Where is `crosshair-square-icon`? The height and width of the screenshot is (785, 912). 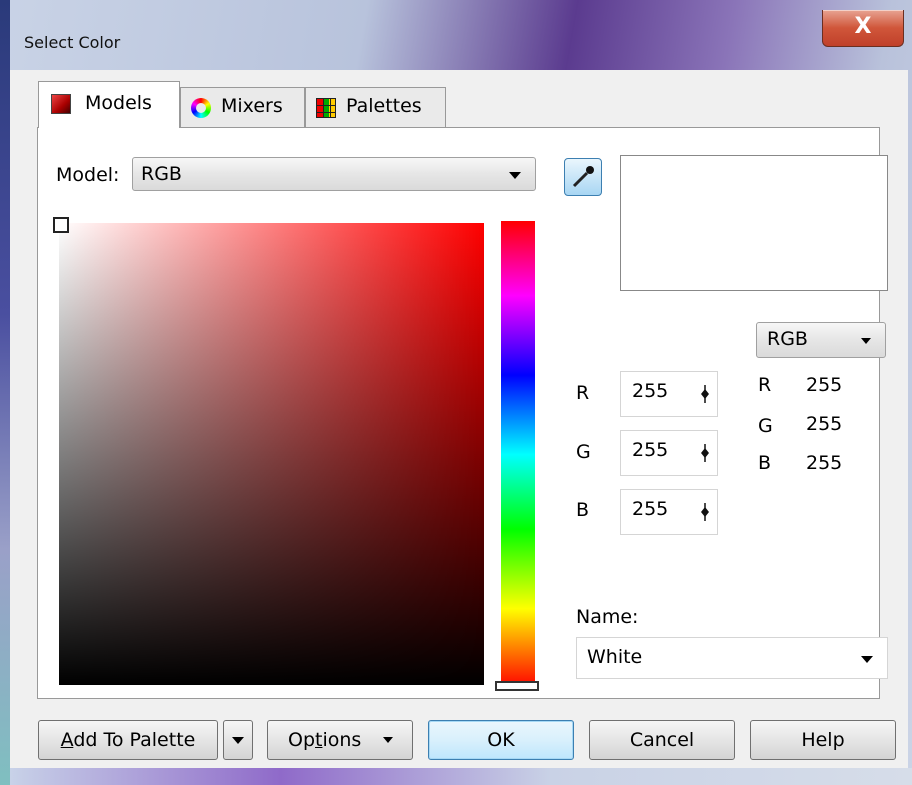
crosshair-square-icon is located at coordinates (61, 225).